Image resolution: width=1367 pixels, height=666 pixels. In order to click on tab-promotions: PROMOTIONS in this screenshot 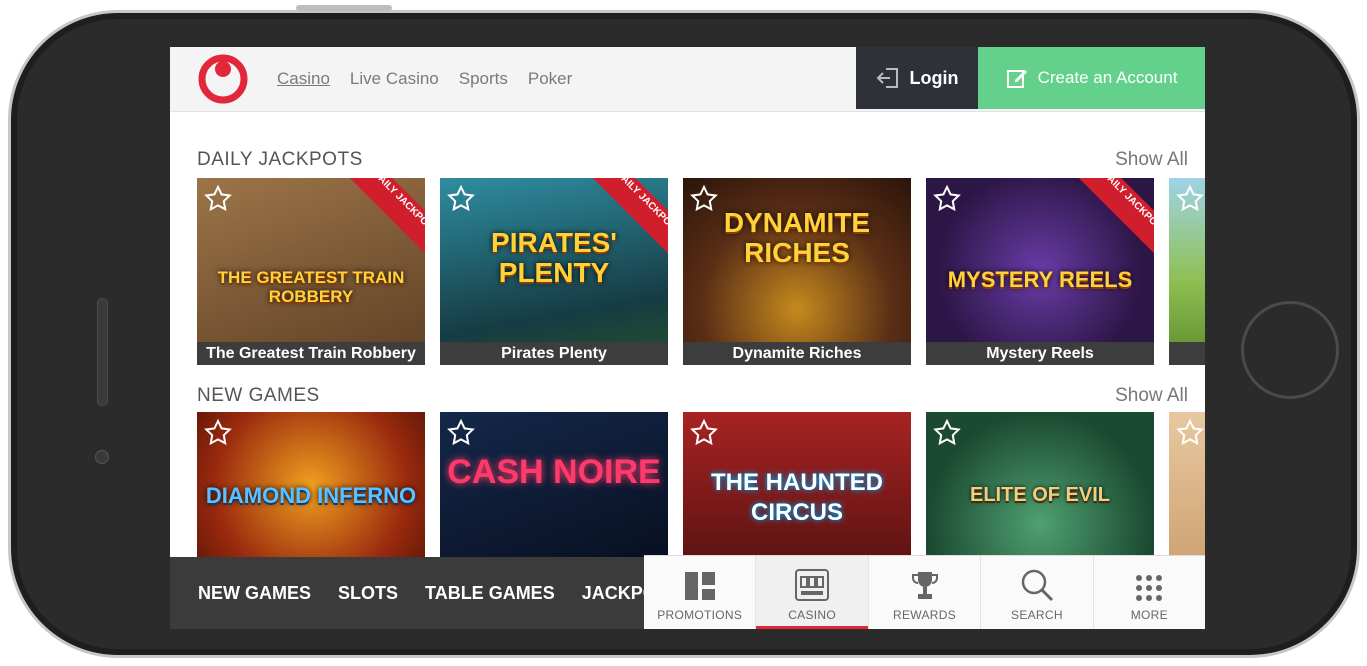, I will do `click(699, 592)`.